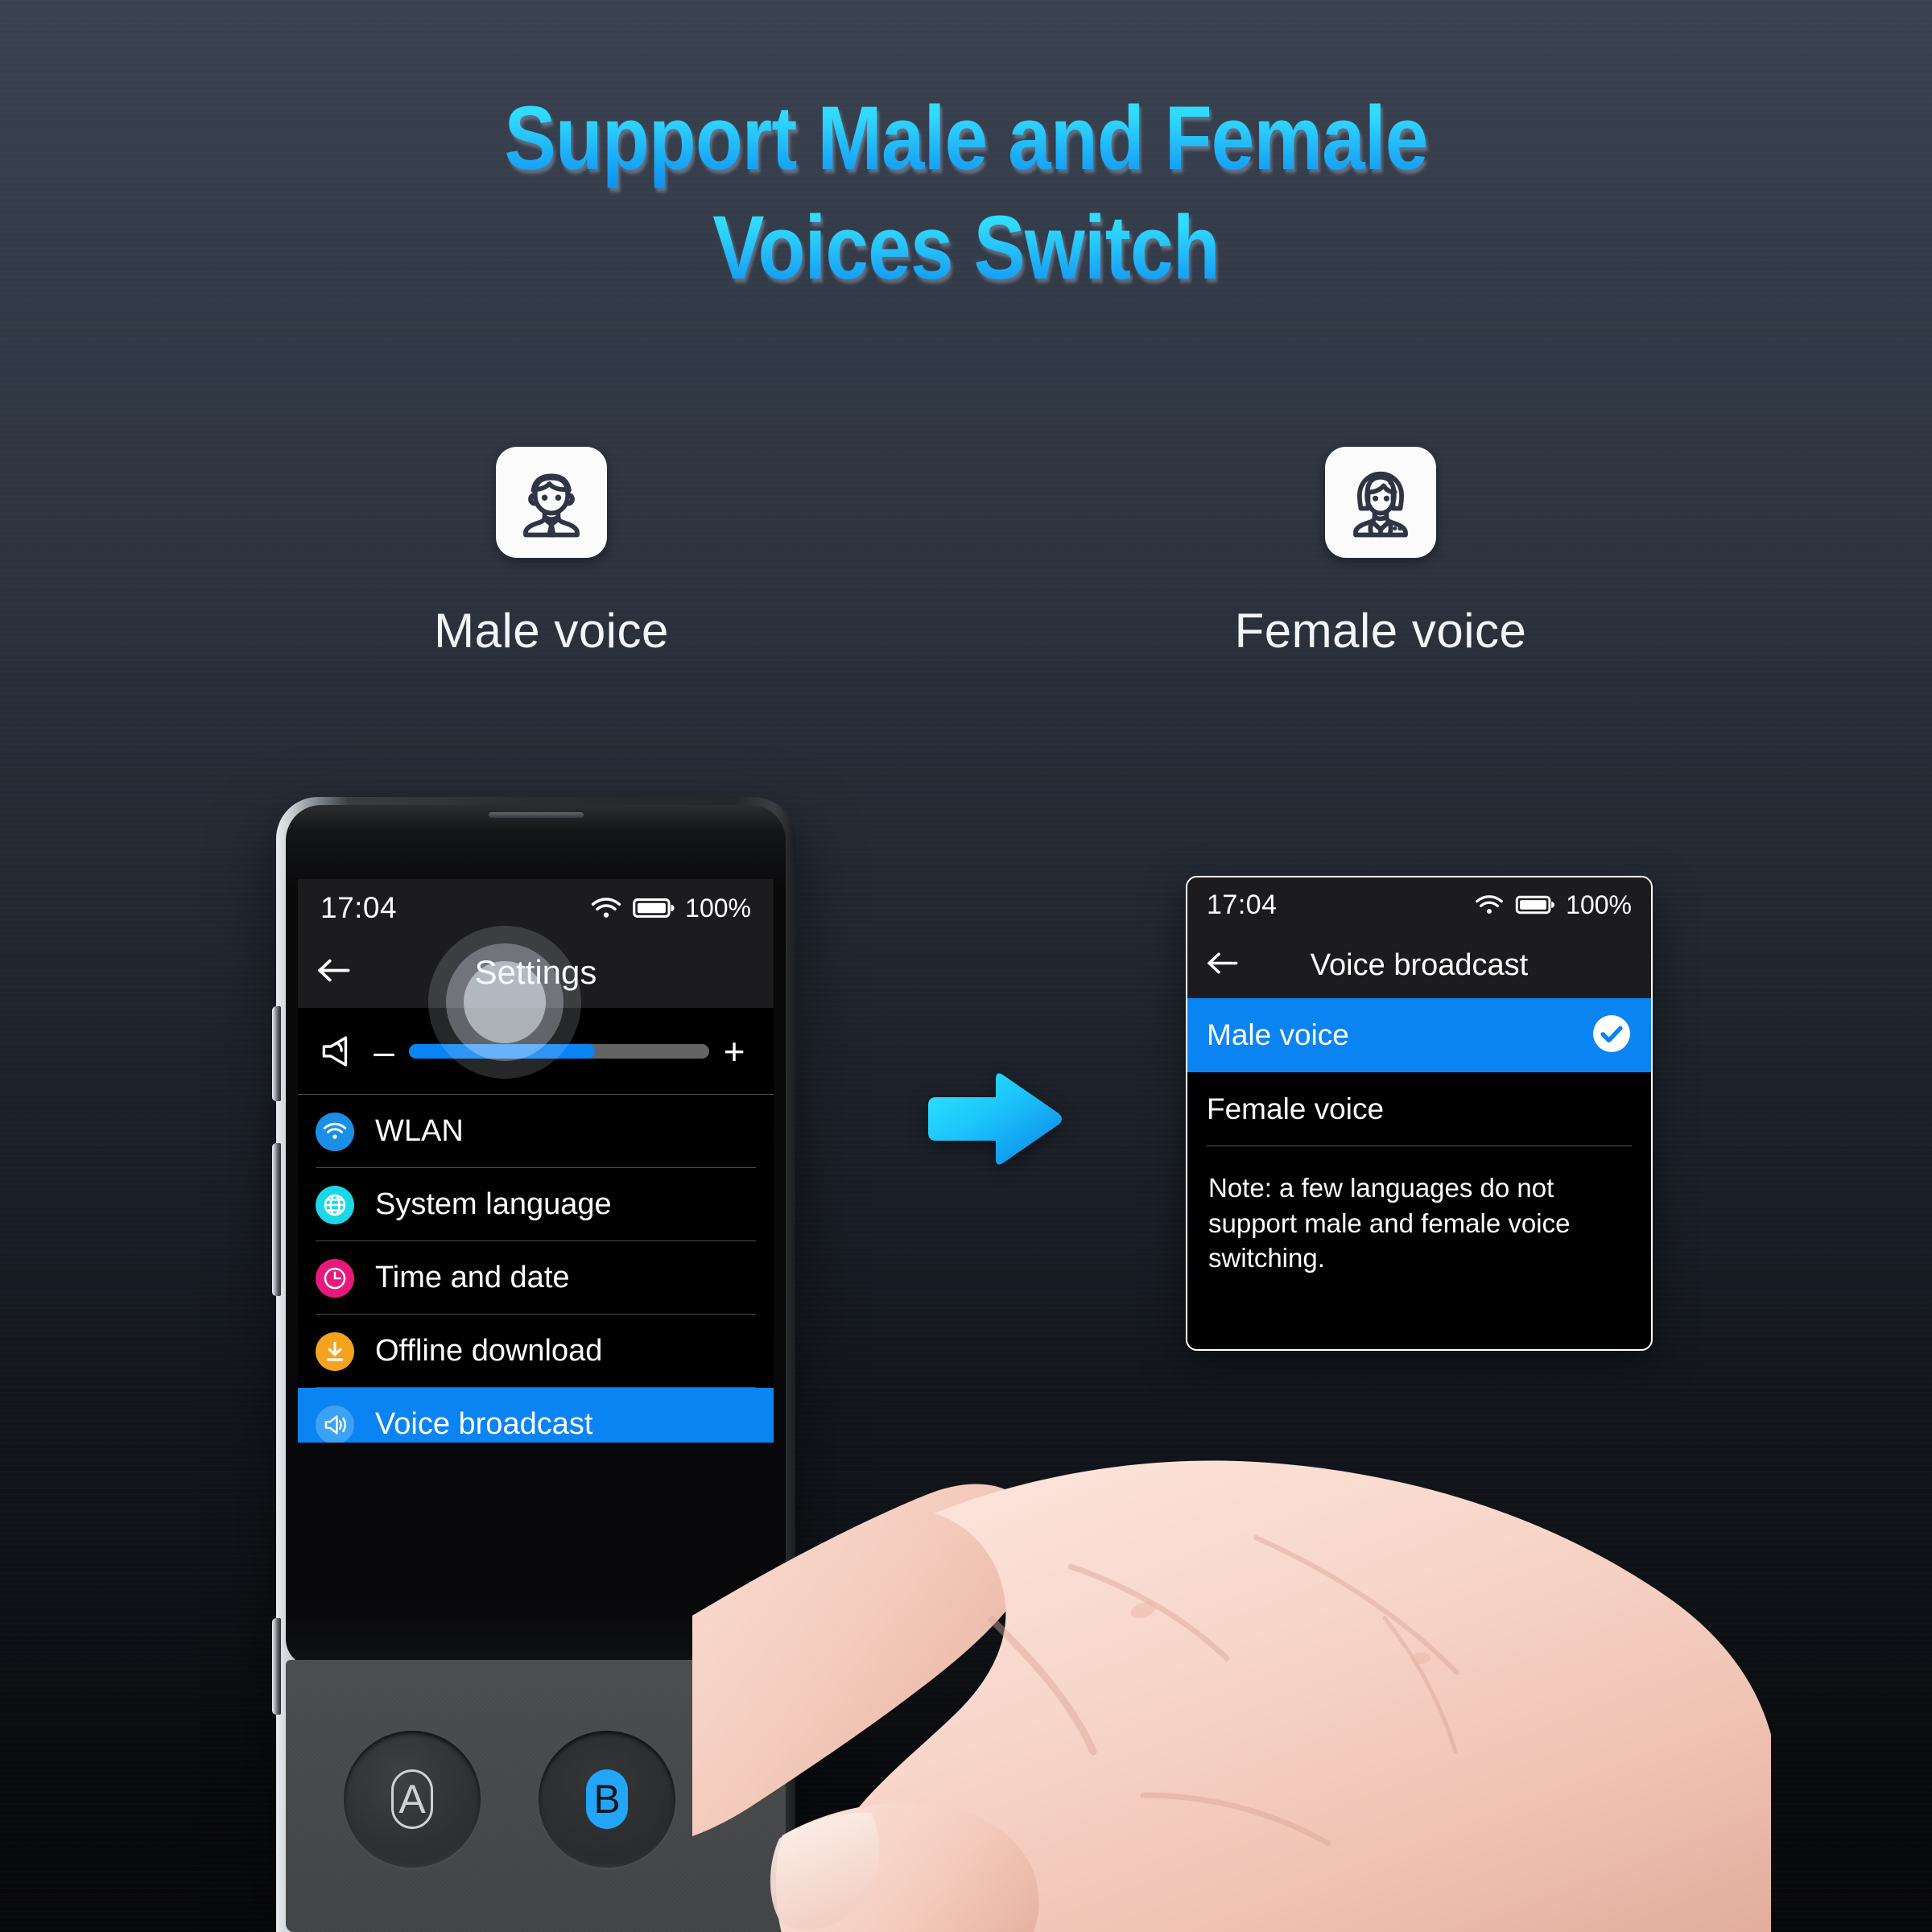 This screenshot has height=1932, width=1932. Describe the element at coordinates (1278, 1034) in the screenshot. I see `option-label: Male voice` at that location.